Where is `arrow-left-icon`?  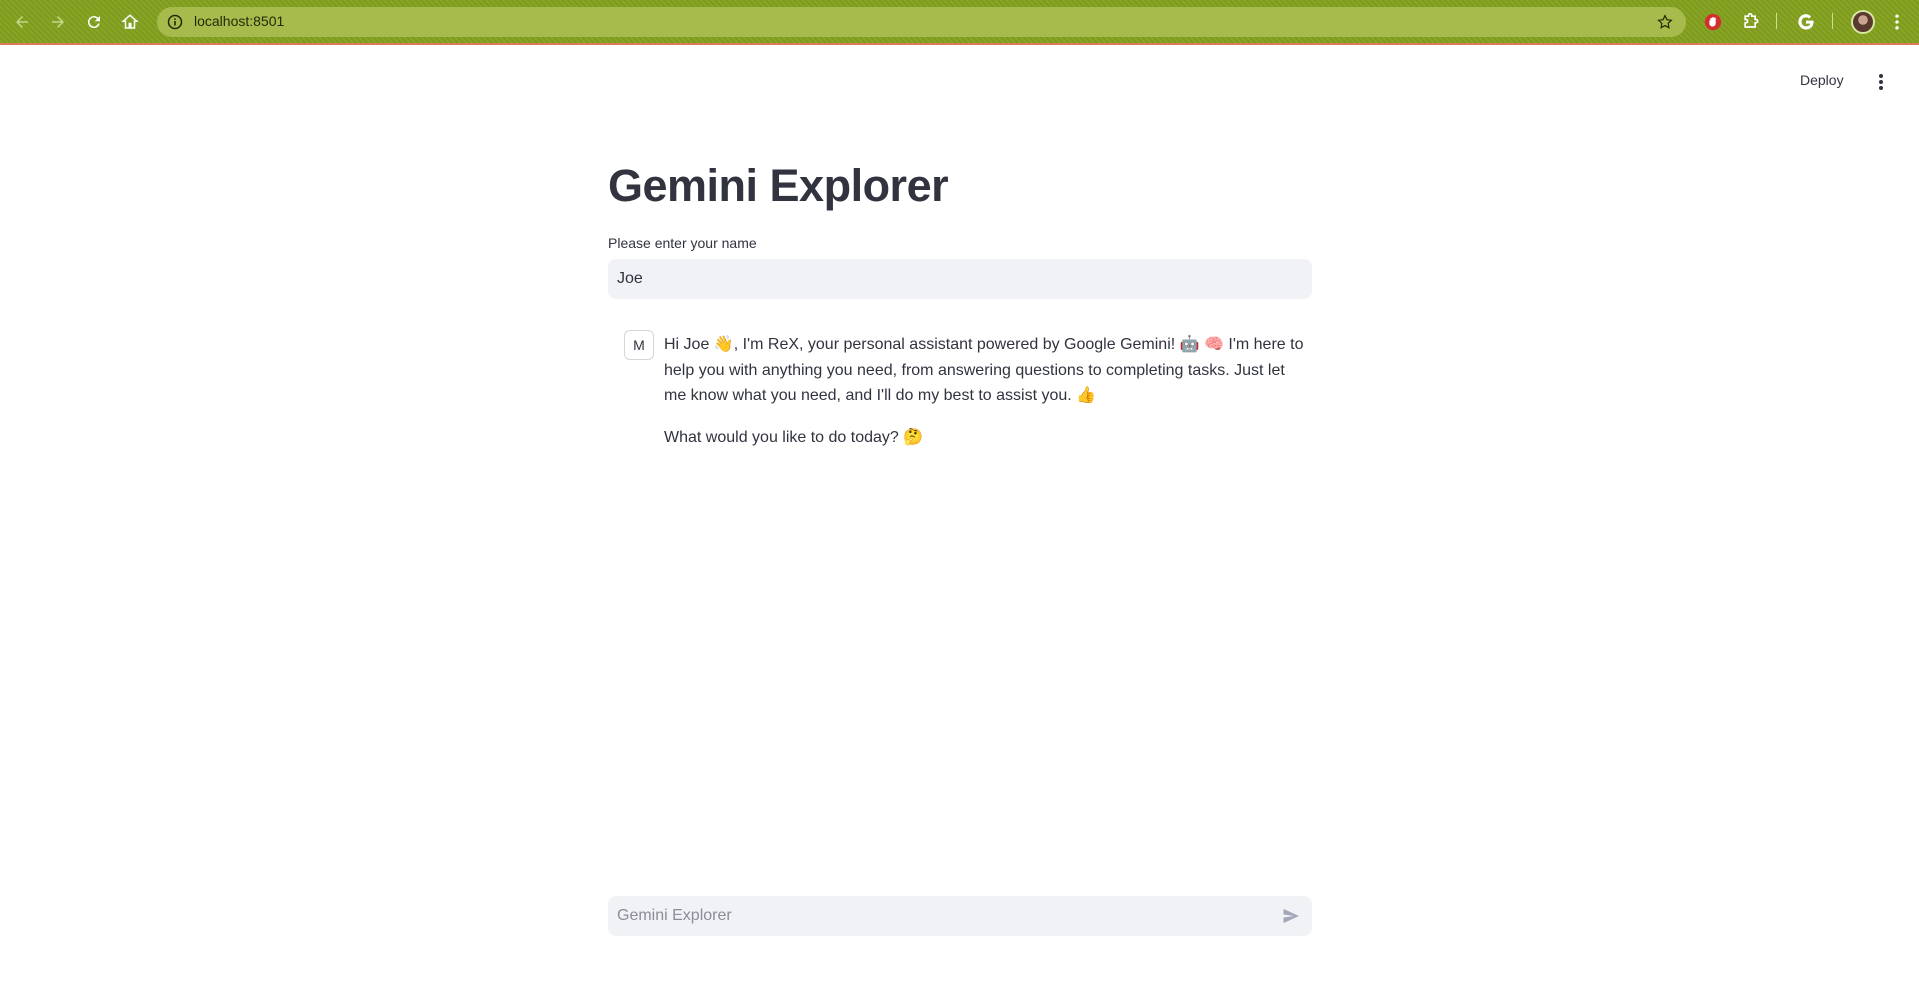 arrow-left-icon is located at coordinates (22, 22).